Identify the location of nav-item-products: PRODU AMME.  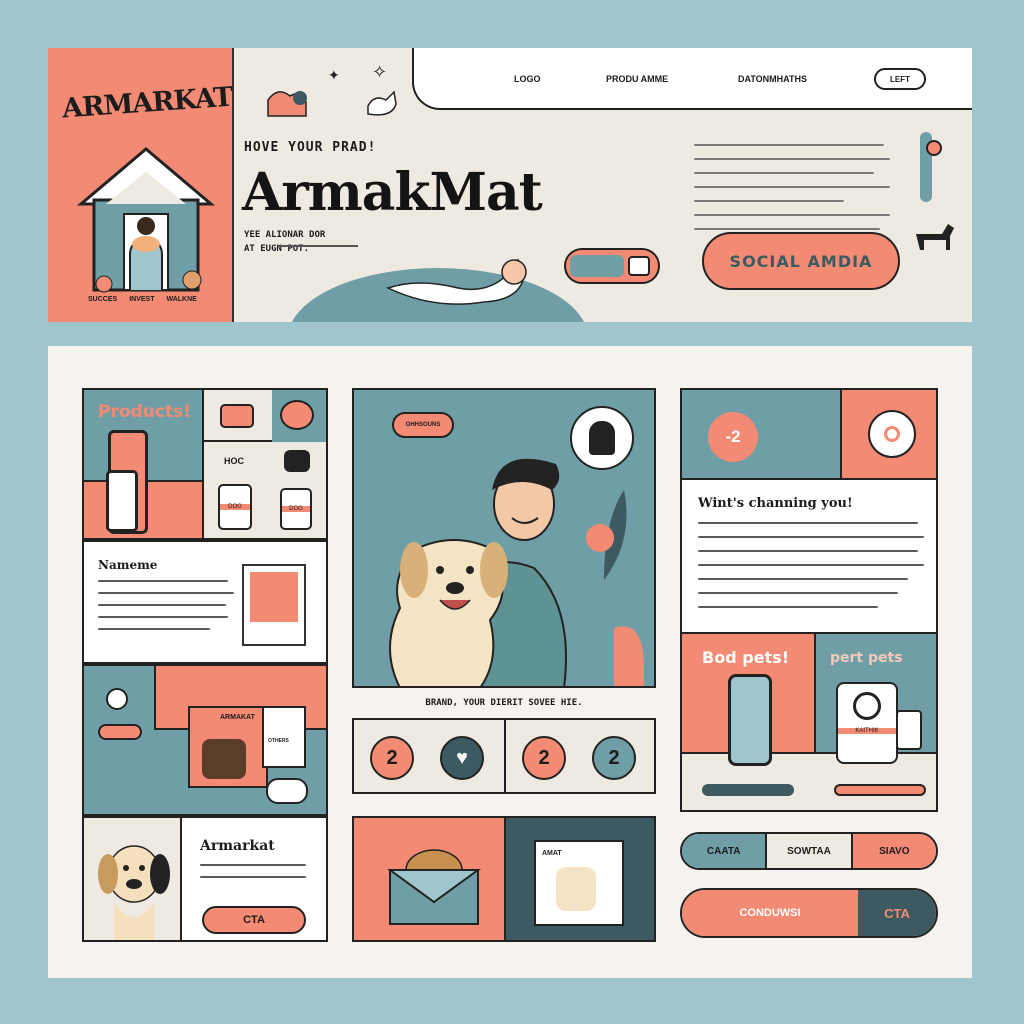
(637, 79).